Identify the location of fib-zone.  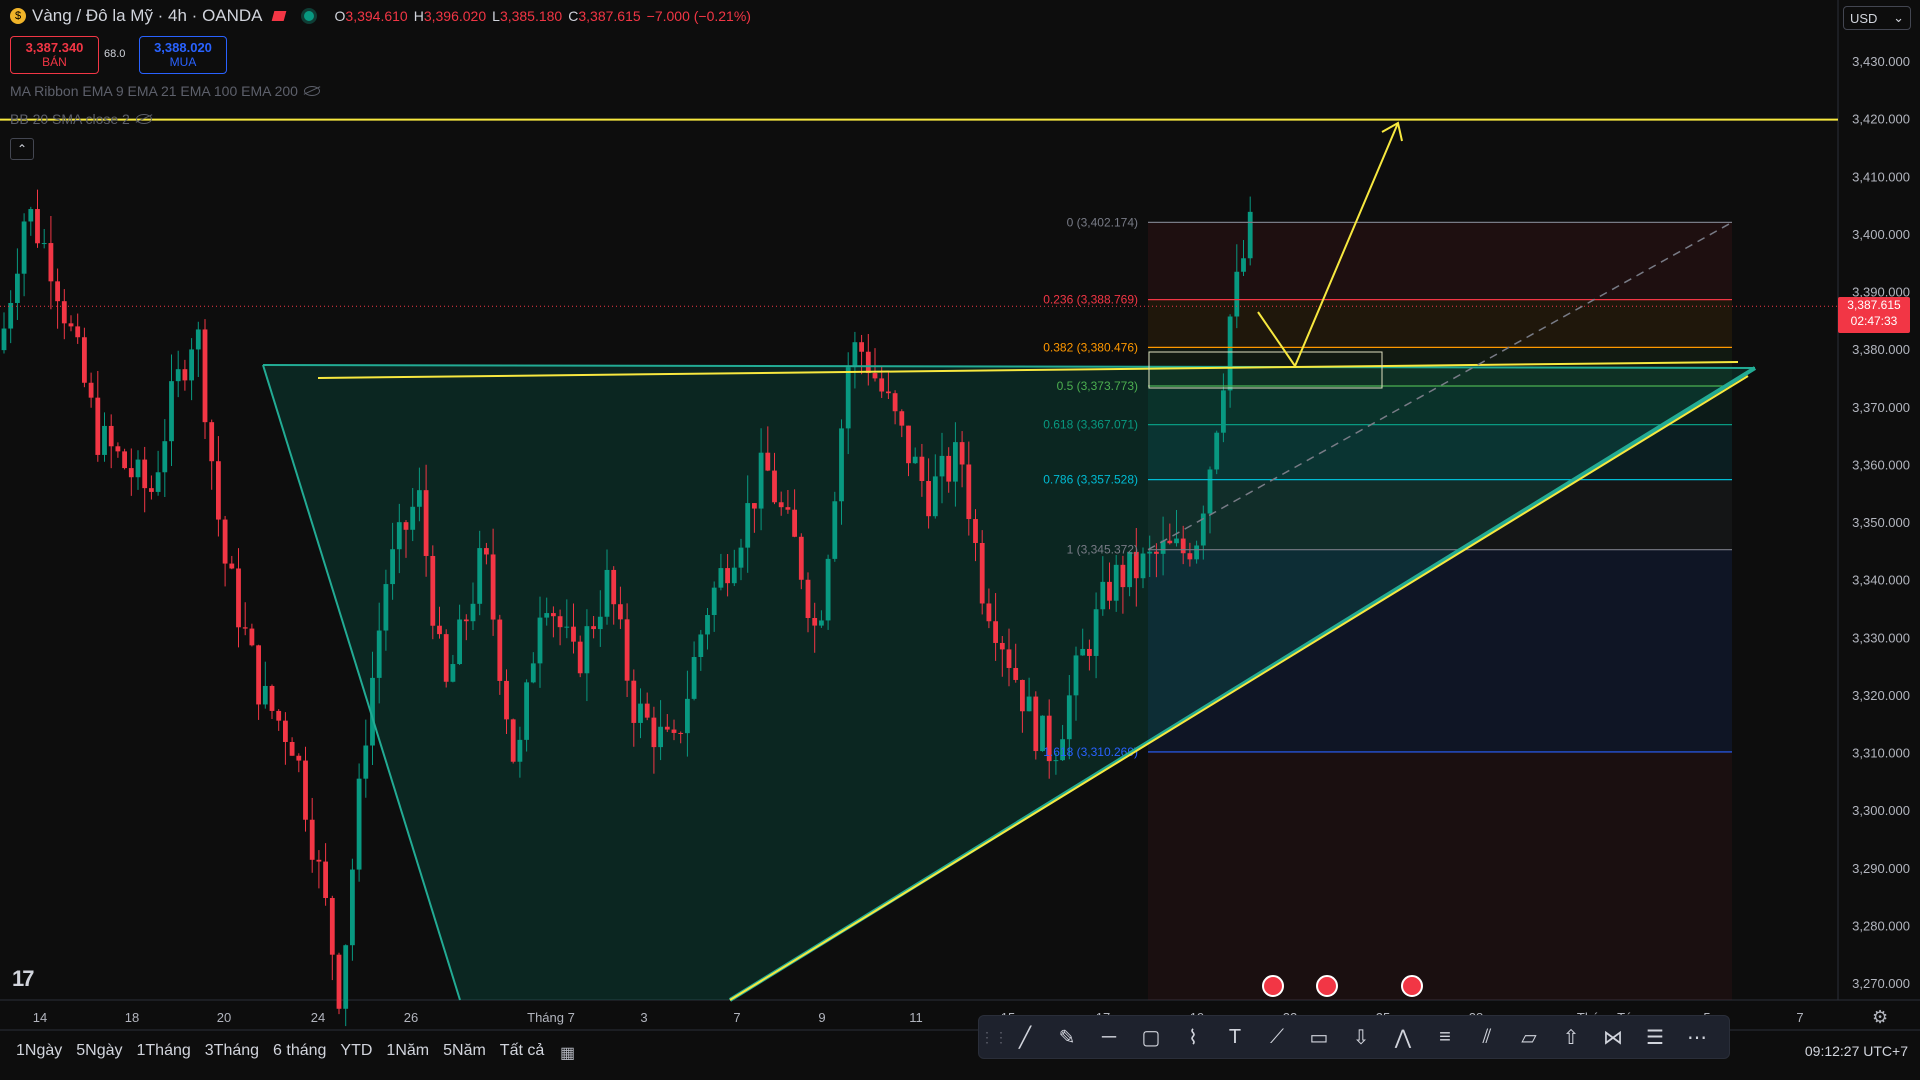
(1440, 875).